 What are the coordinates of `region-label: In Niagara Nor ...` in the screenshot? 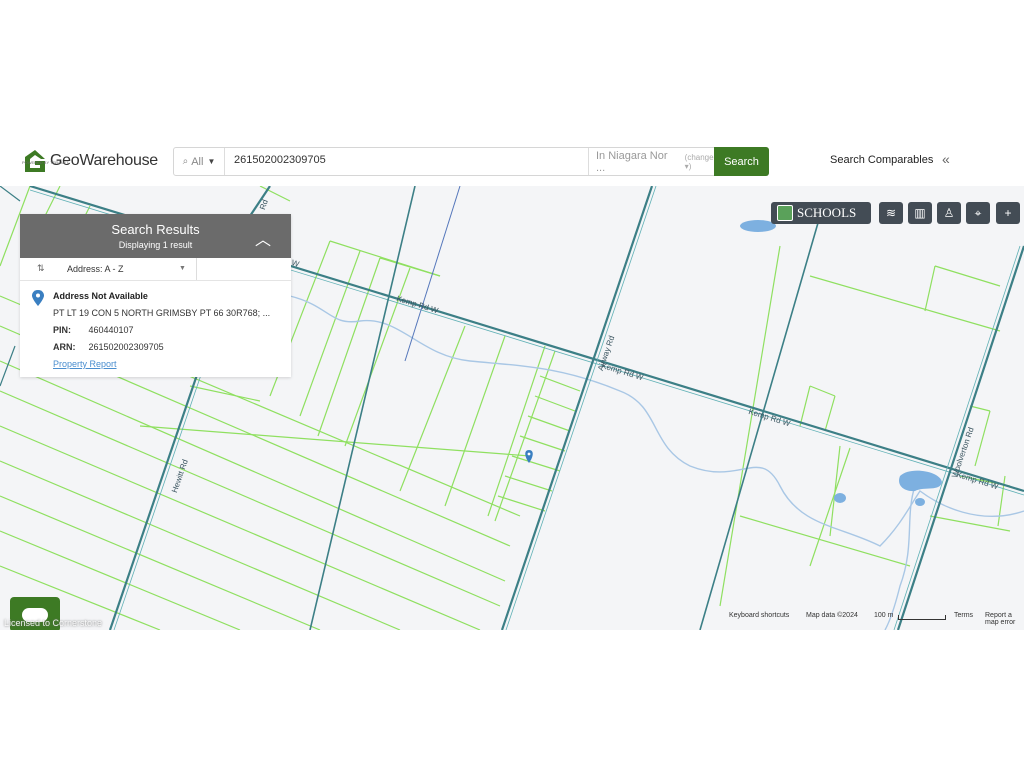 It's located at (632, 161).